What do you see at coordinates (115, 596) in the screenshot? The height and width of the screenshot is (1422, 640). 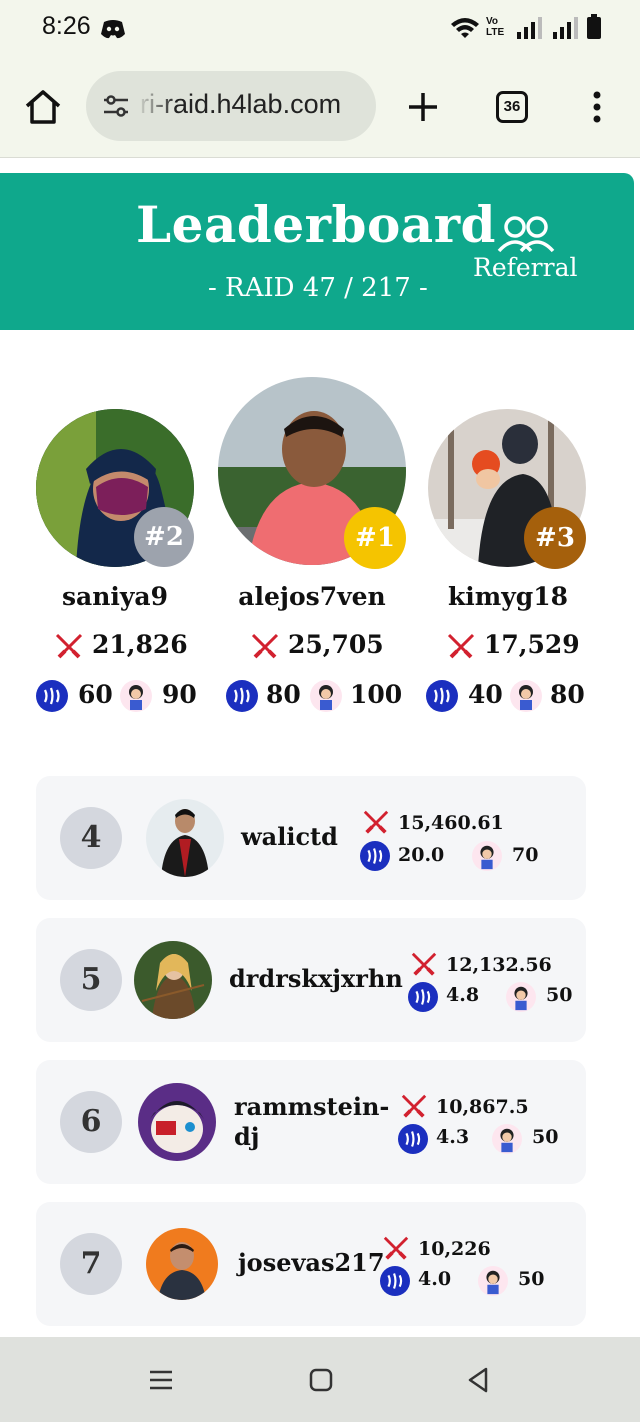 I see `username: saniya9` at bounding box center [115, 596].